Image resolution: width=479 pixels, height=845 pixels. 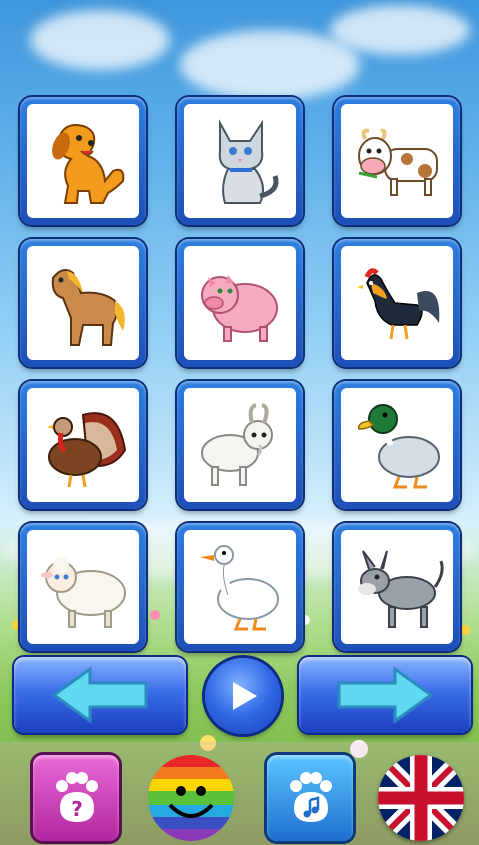 What do you see at coordinates (401, 589) in the screenshot?
I see `donkey-icon` at bounding box center [401, 589].